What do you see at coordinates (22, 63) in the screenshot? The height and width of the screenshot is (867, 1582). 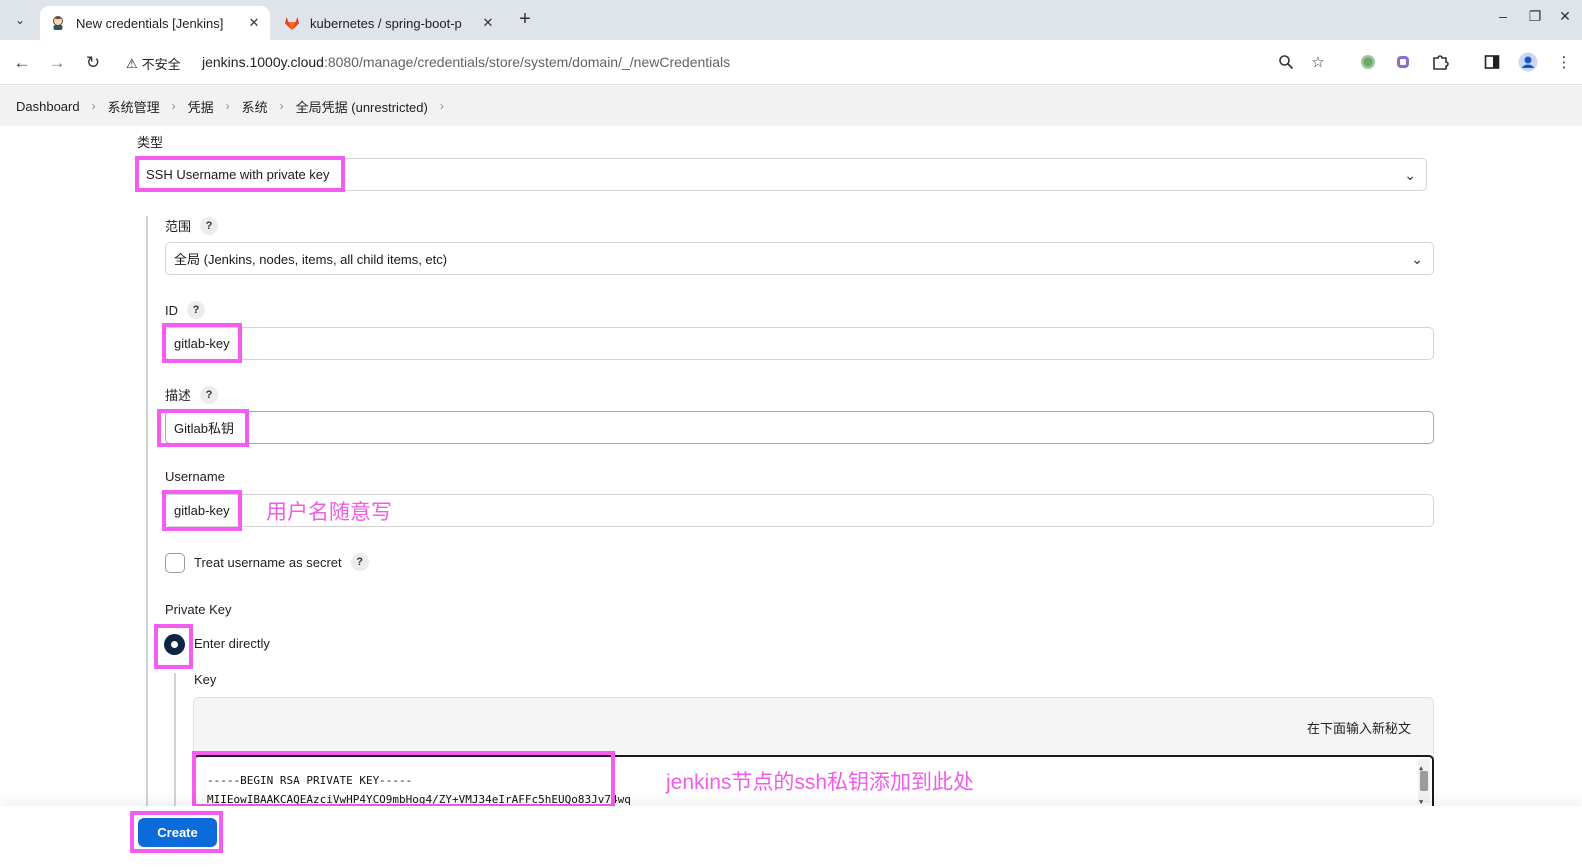 I see `back-arrow-icon: ←` at bounding box center [22, 63].